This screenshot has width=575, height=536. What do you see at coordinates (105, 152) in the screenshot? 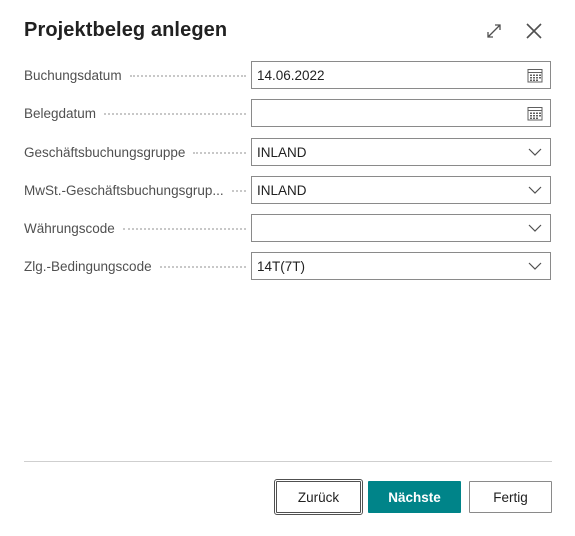
I see `field-label: Geschäftsbuchungsgruppe` at bounding box center [105, 152].